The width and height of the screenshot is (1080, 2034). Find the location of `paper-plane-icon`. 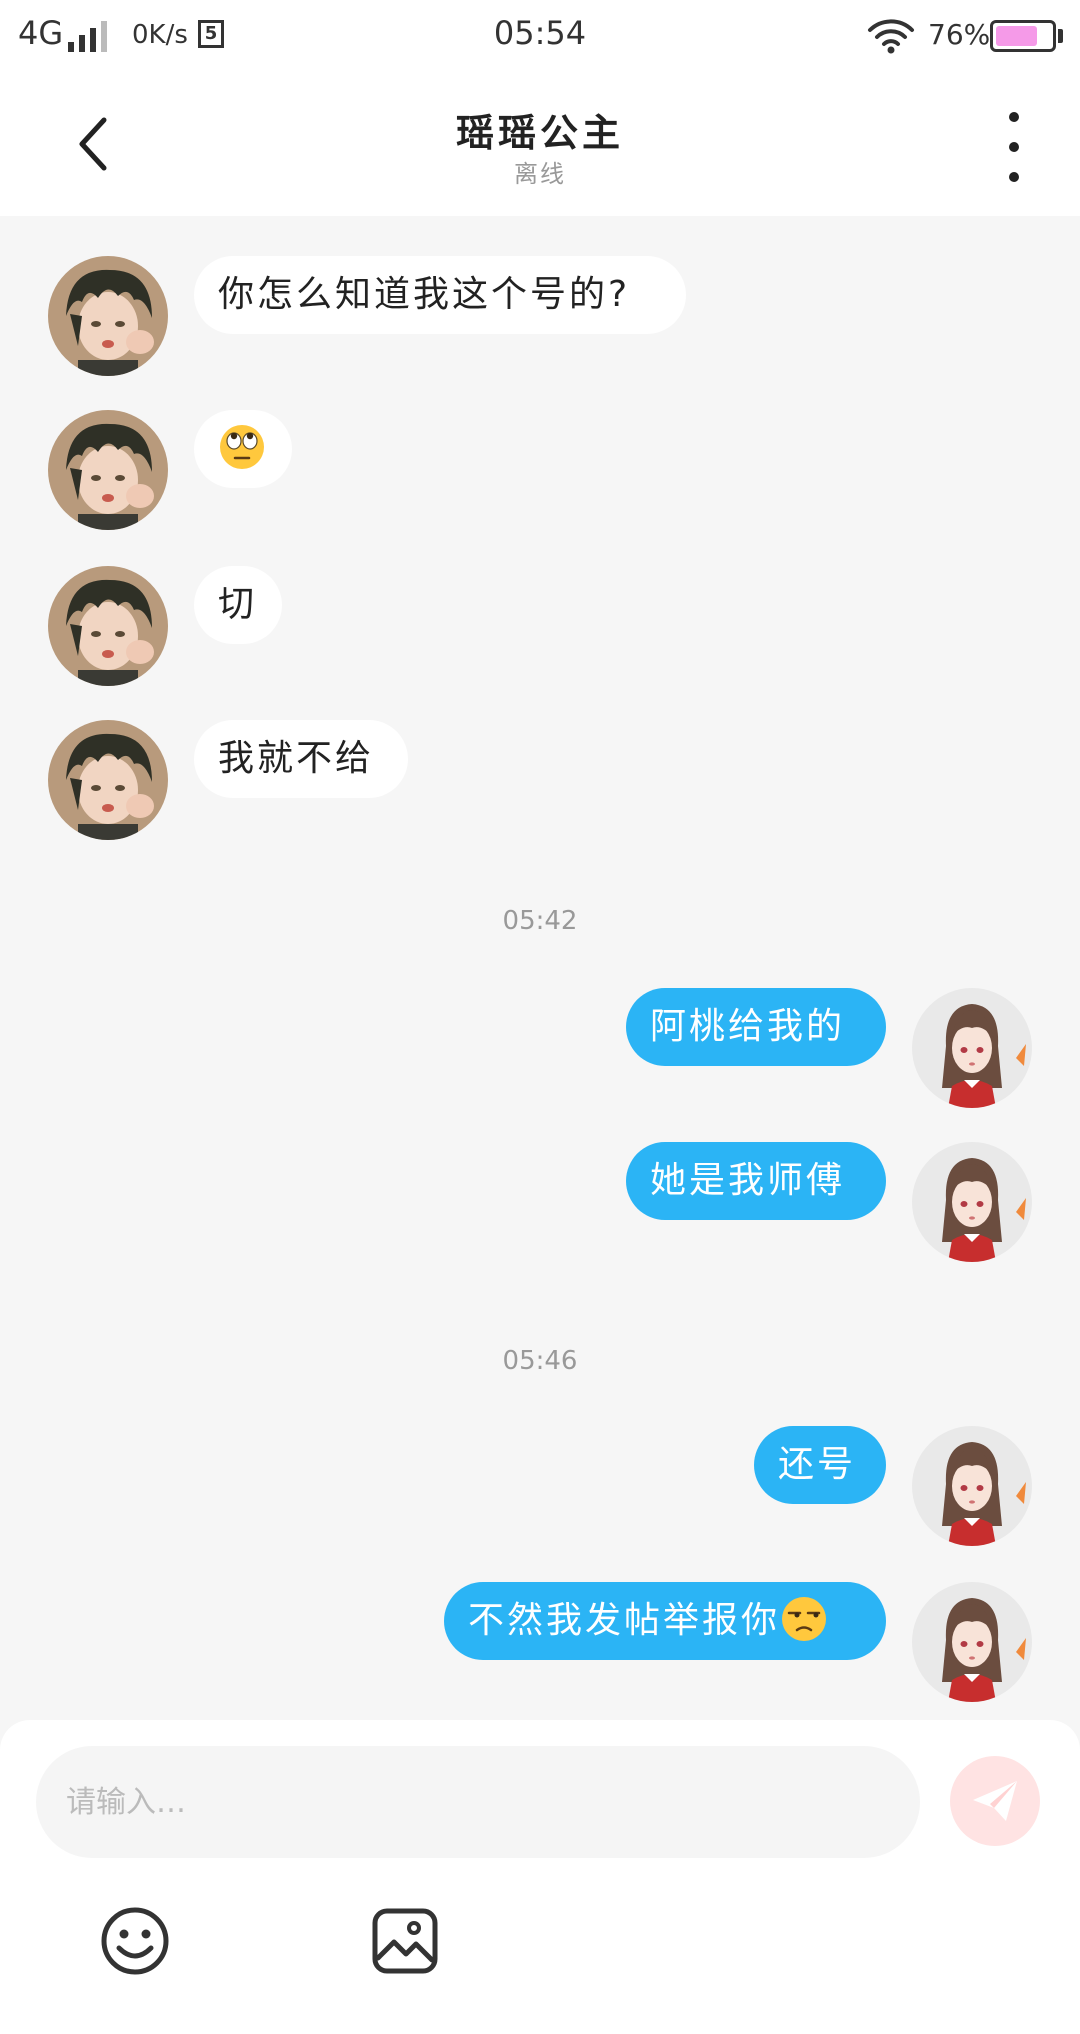

paper-plane-icon is located at coordinates (995, 1801).